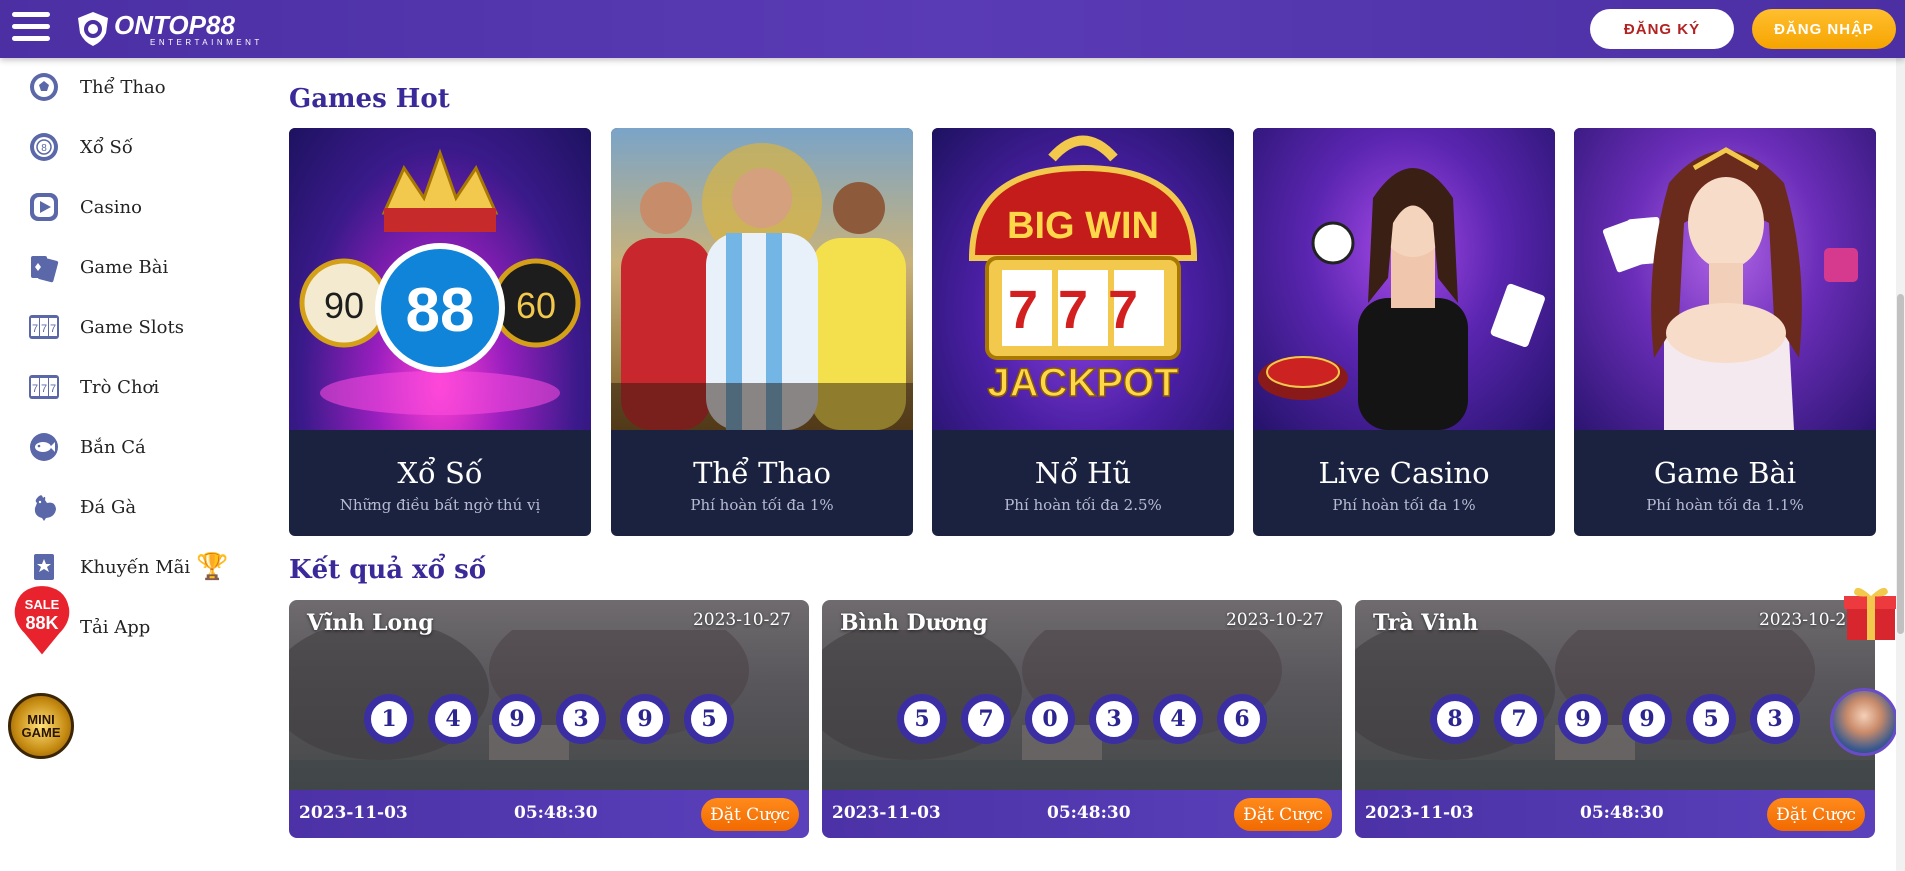  What do you see at coordinates (1083, 473) in the screenshot?
I see `game-card-name: Nổ Hũ` at bounding box center [1083, 473].